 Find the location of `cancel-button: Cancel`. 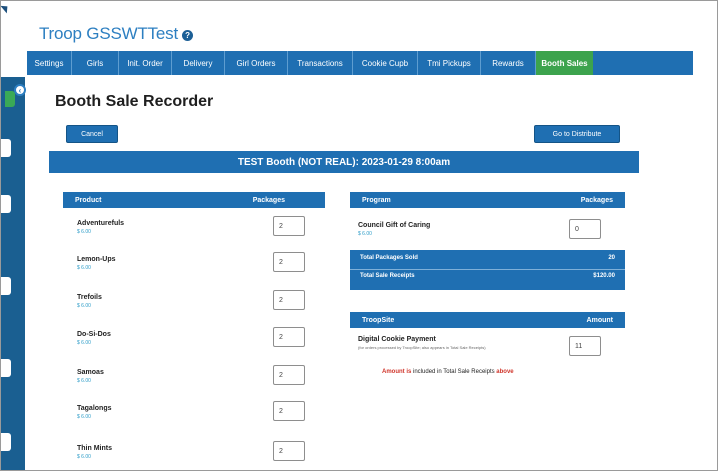

cancel-button: Cancel is located at coordinates (92, 134).